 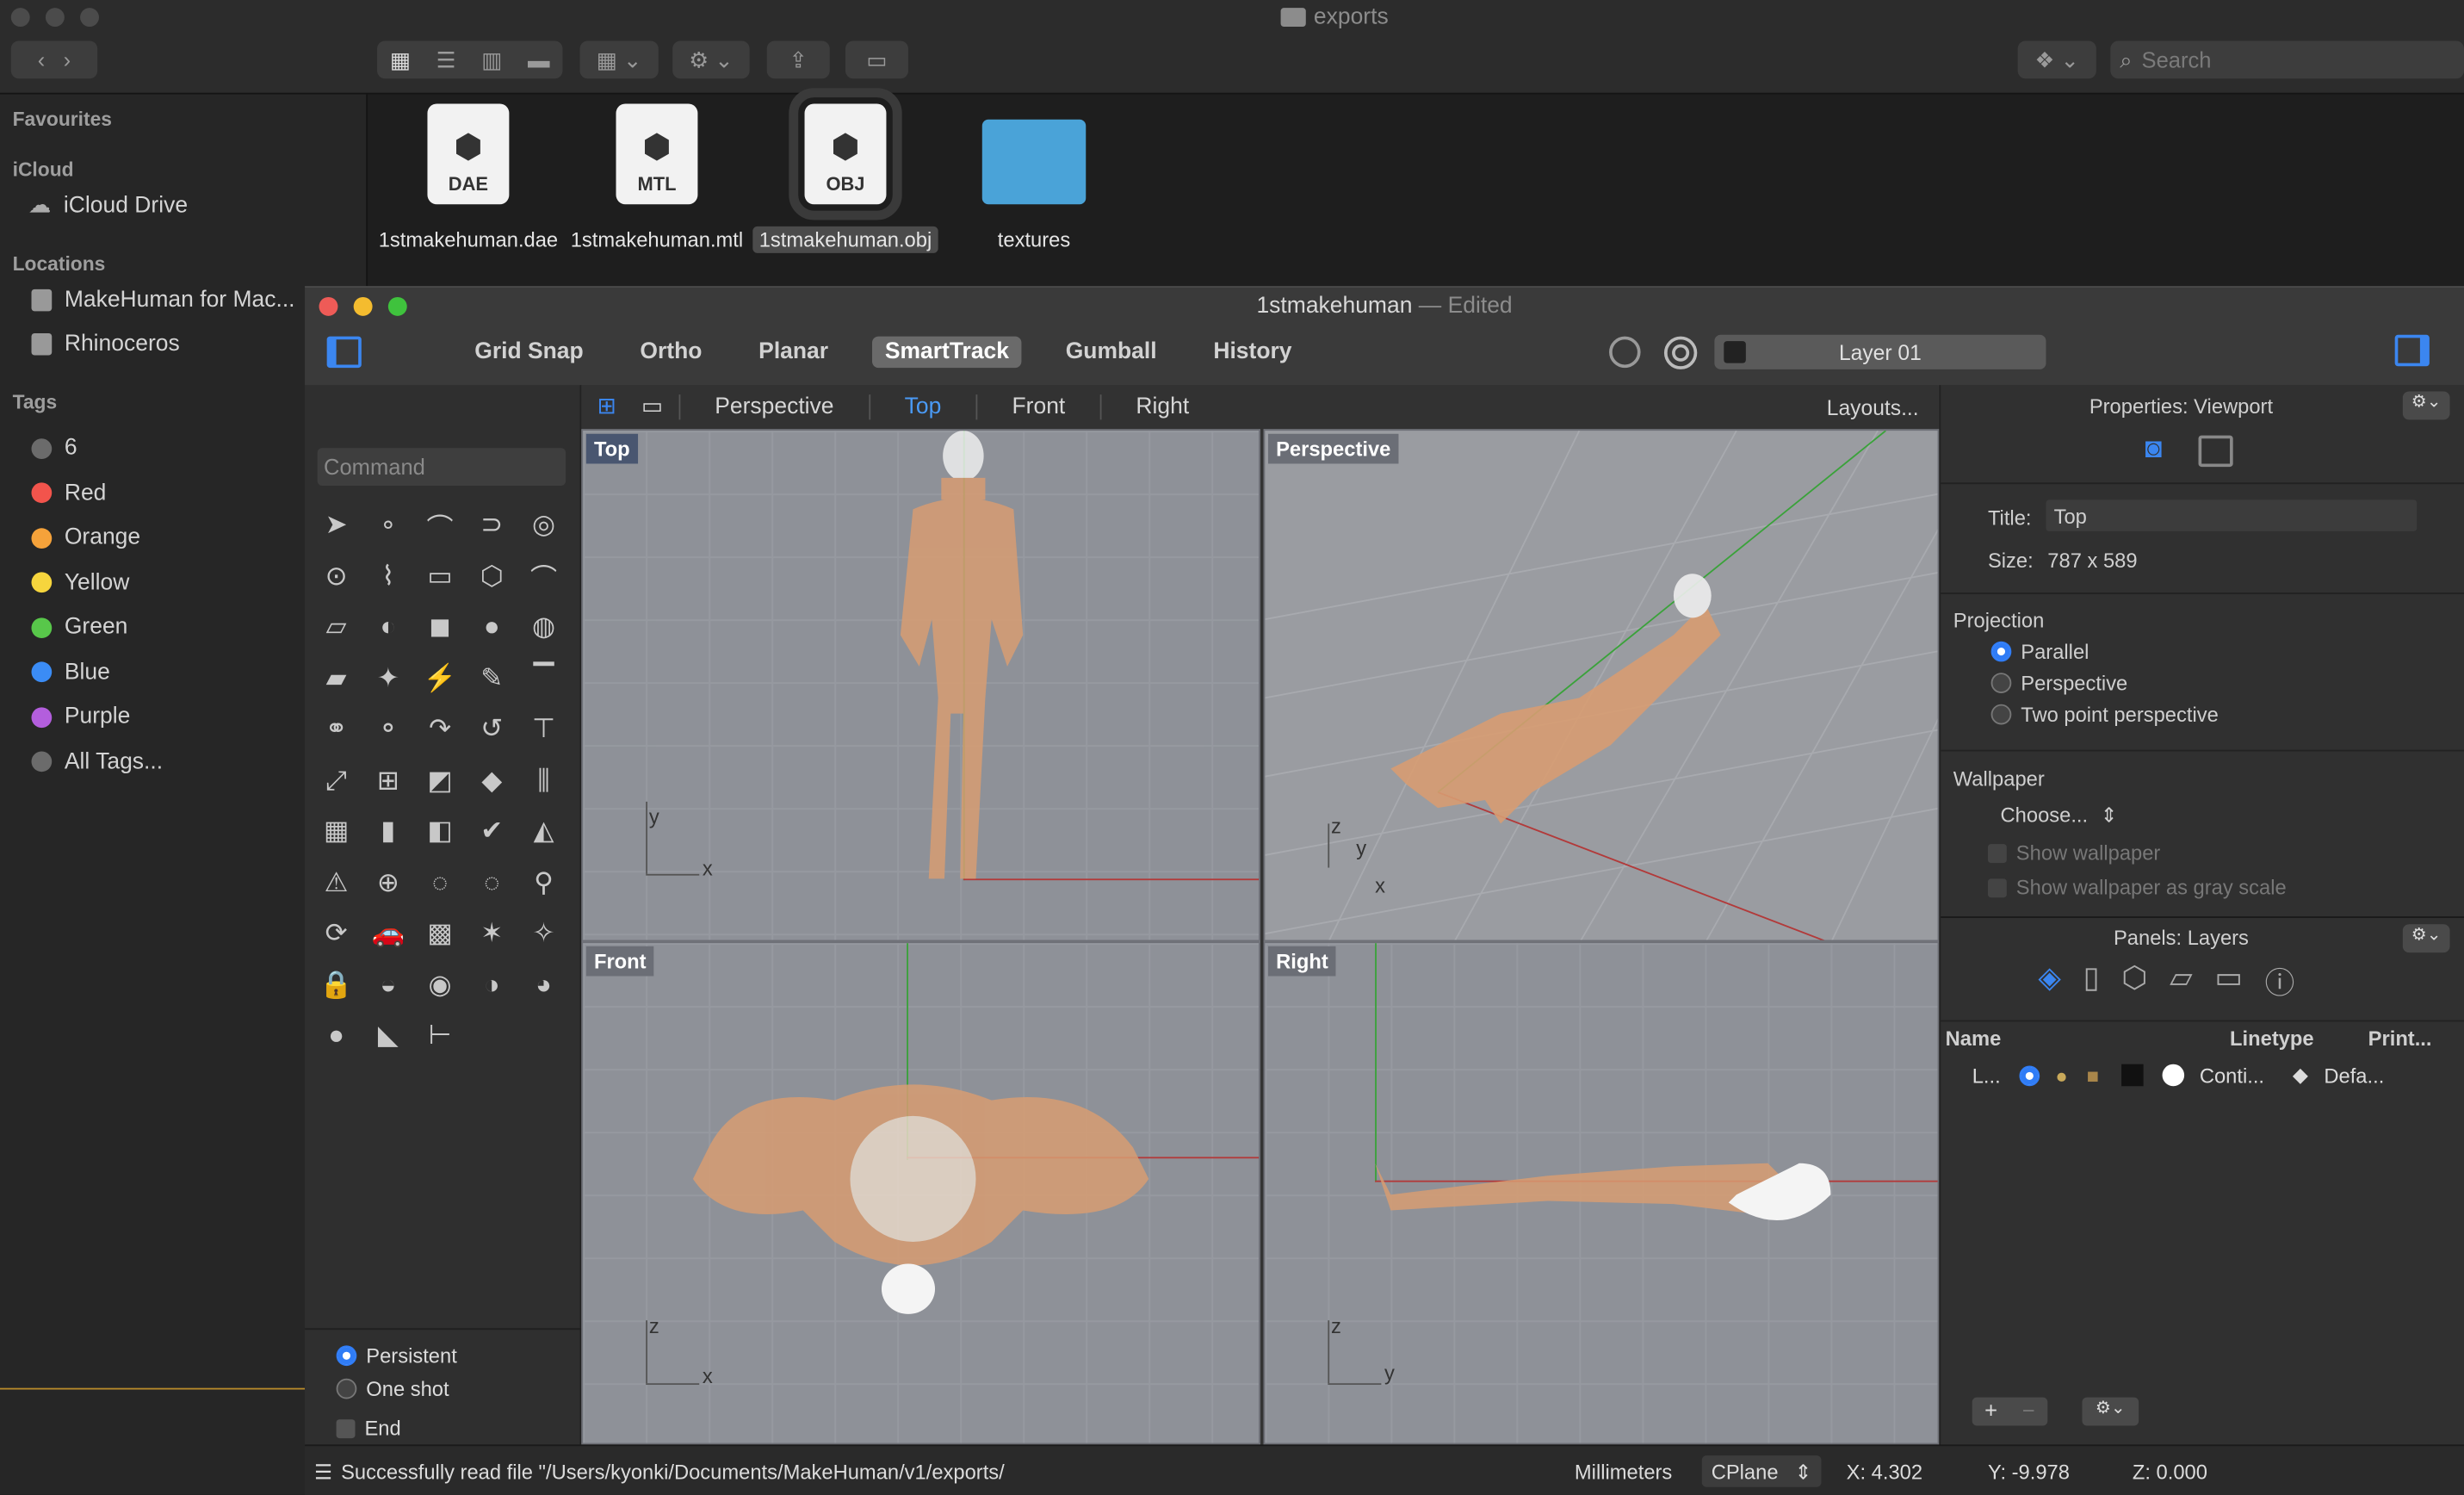 What do you see at coordinates (611, 449) in the screenshot?
I see `viewport-label: Top` at bounding box center [611, 449].